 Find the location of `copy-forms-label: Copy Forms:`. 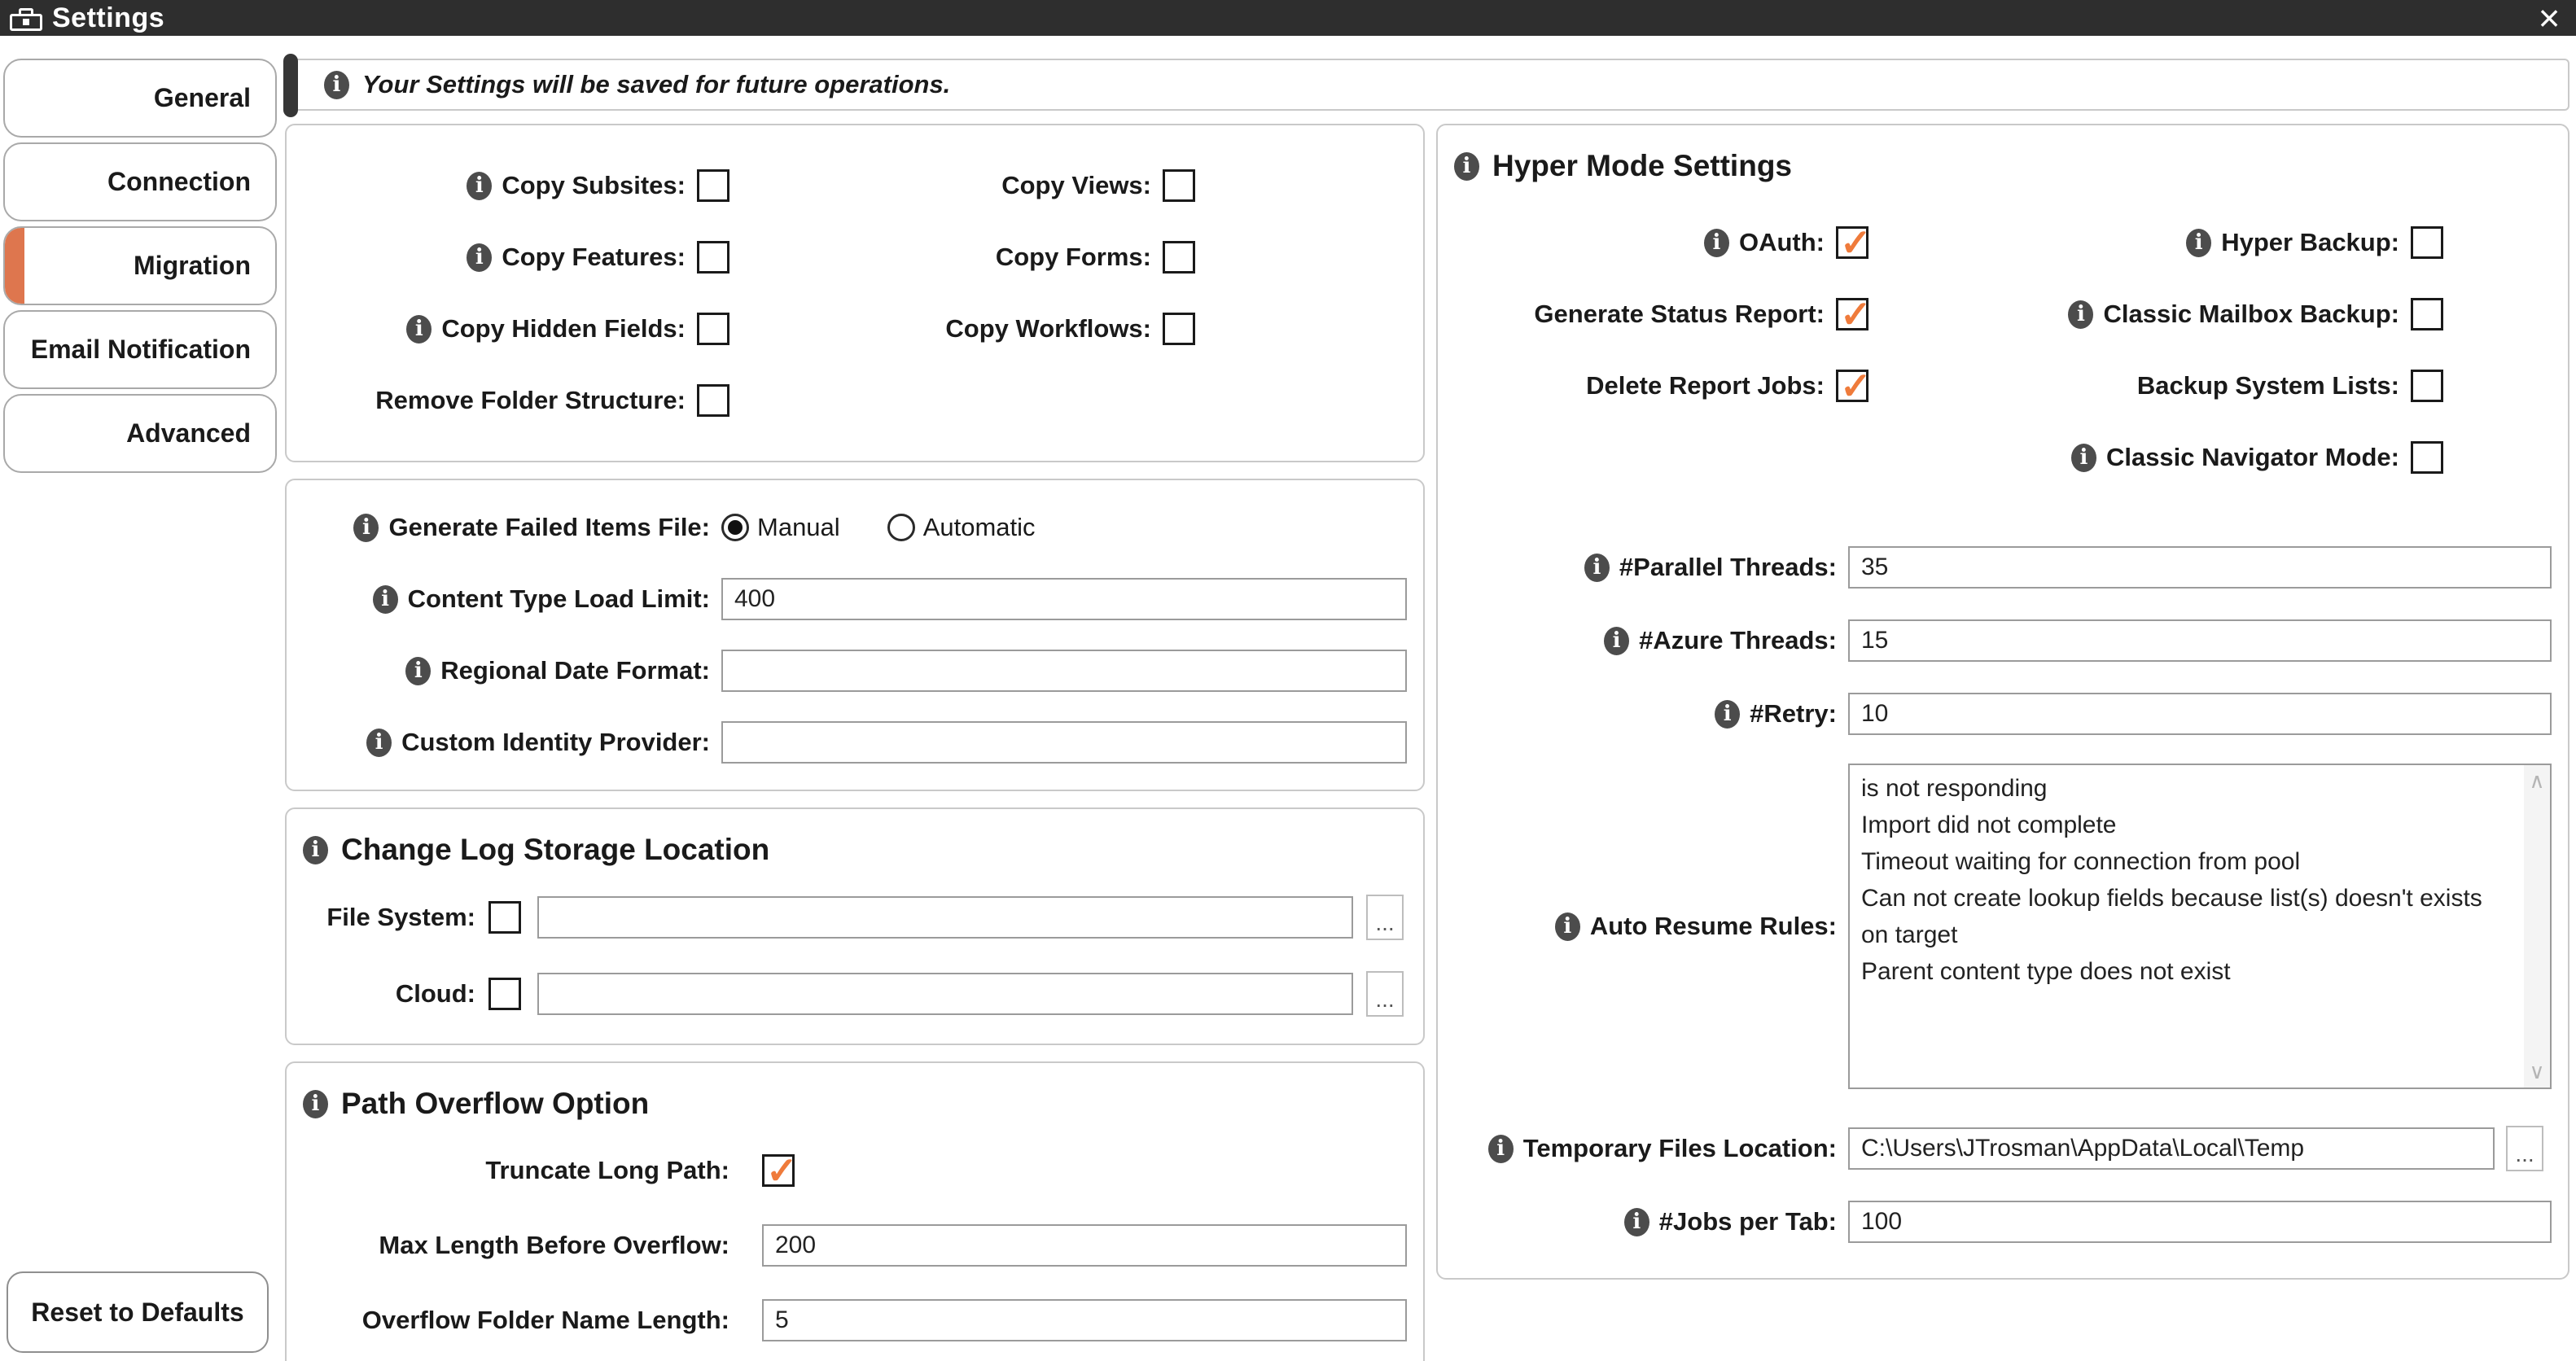

copy-forms-label: Copy Forms: is located at coordinates (1073, 257).